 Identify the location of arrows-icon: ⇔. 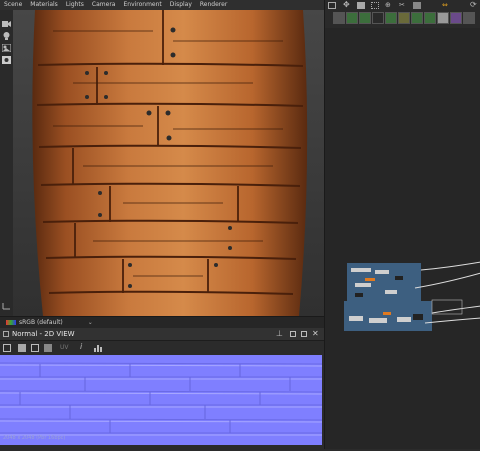
(446, 5).